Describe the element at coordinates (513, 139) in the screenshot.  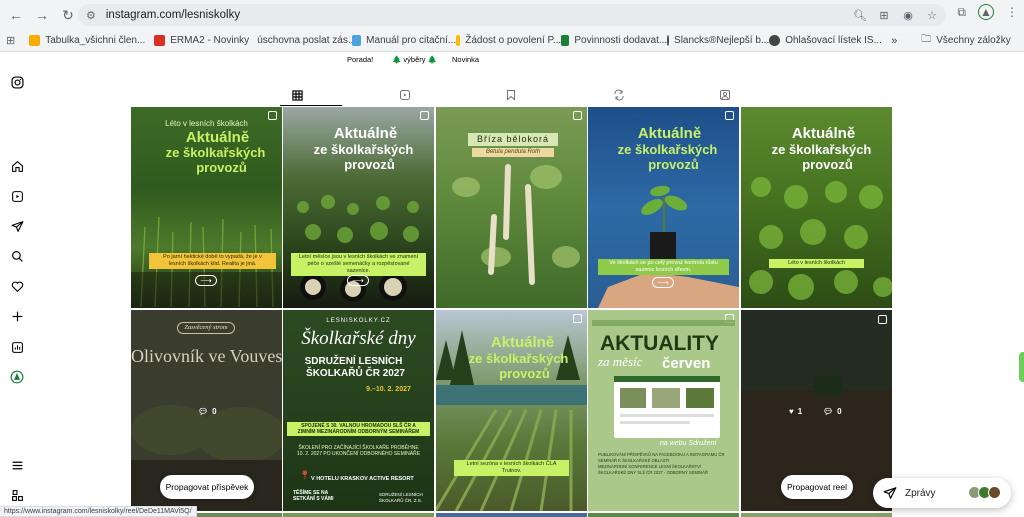
I see `tile-title: Bříza bělokorá` at that location.